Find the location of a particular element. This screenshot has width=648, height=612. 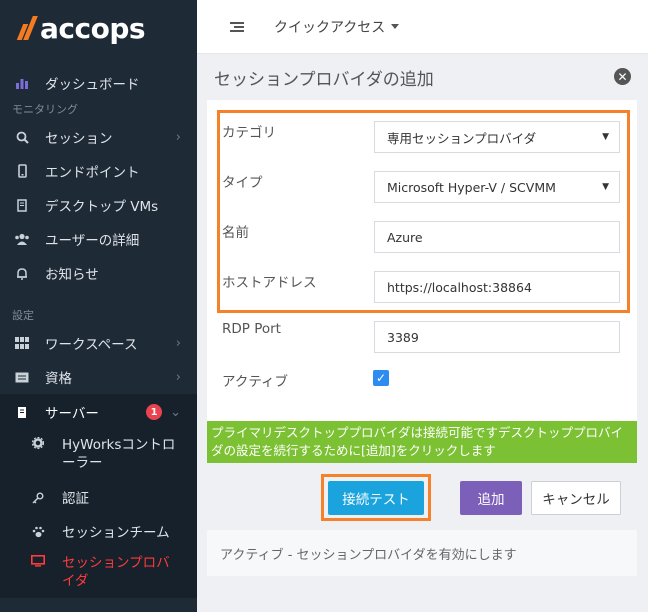

sidebar-subitem-hyworks-controller: HyWorksコントローラー is located at coordinates (98, 455).